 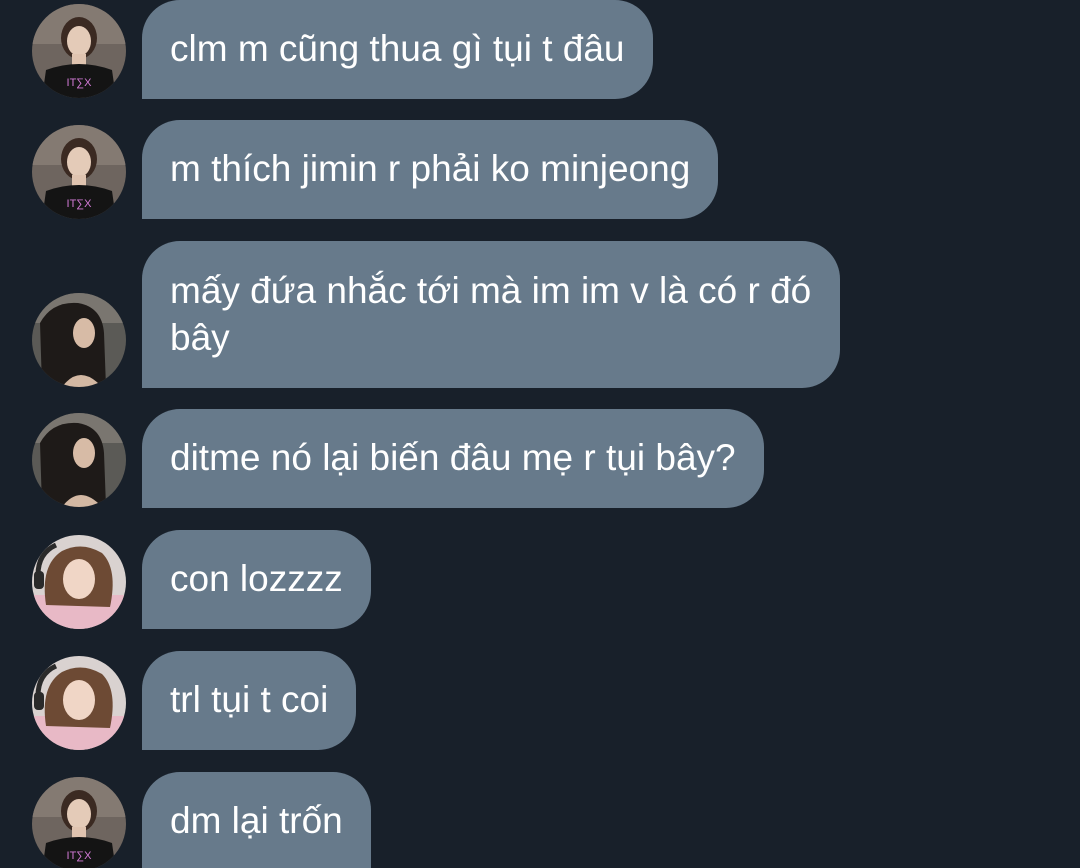 I want to click on message-bubble: trl tụi t coi, so click(x=249, y=700).